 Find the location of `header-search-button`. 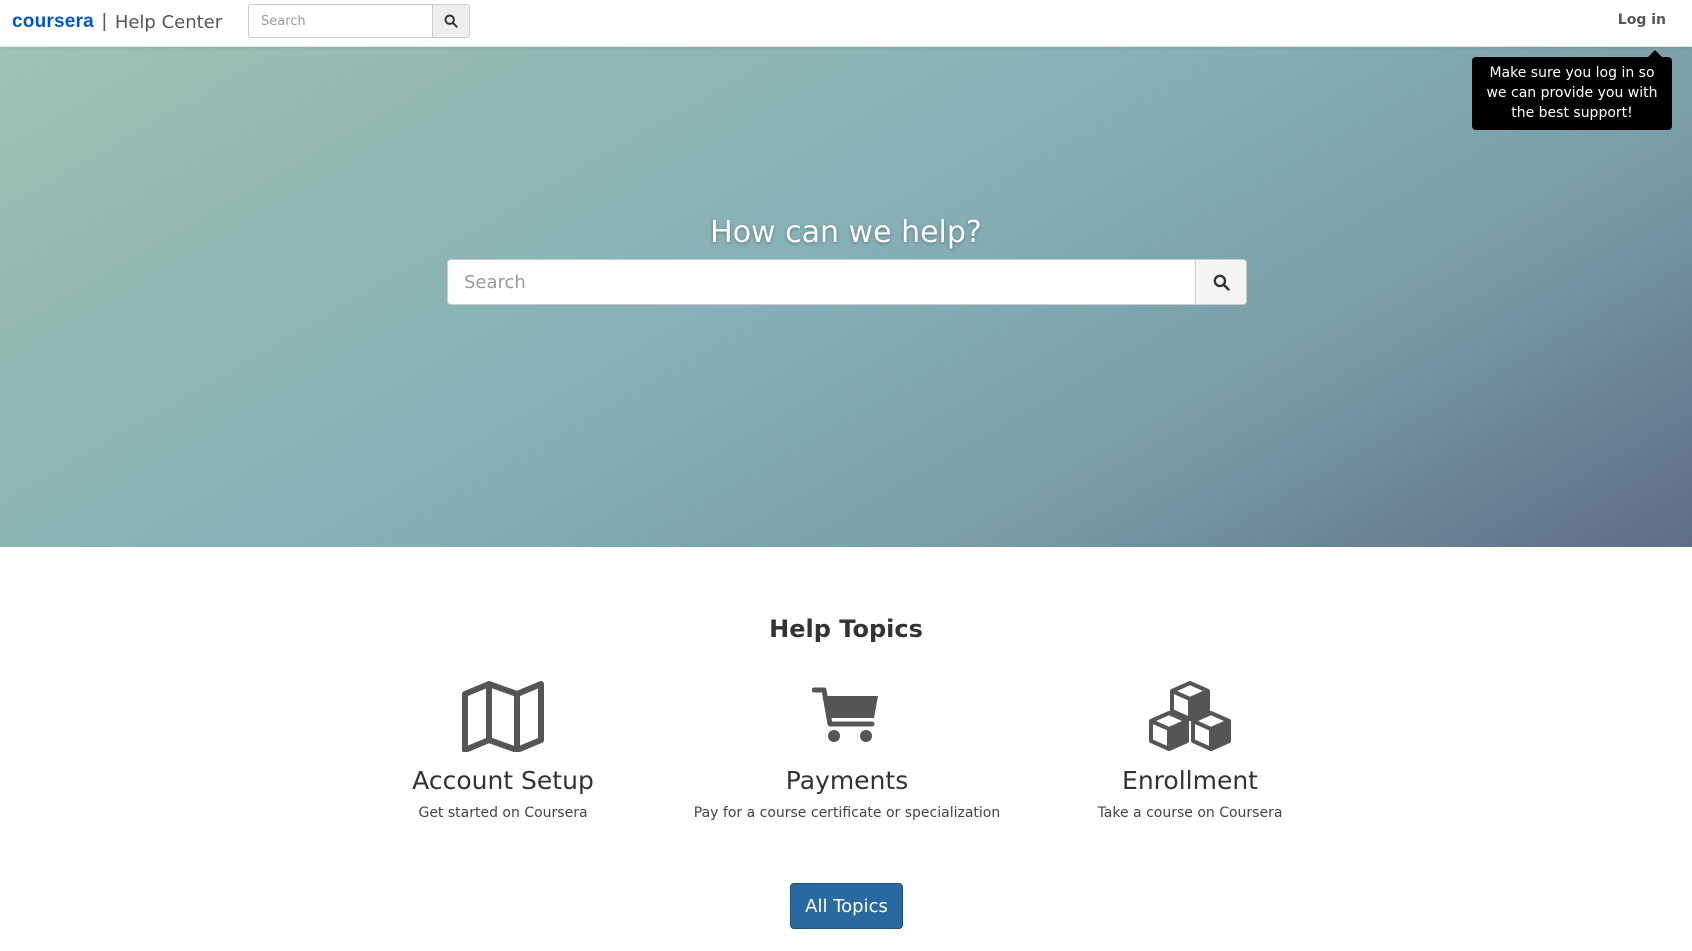

header-search-button is located at coordinates (451, 21).